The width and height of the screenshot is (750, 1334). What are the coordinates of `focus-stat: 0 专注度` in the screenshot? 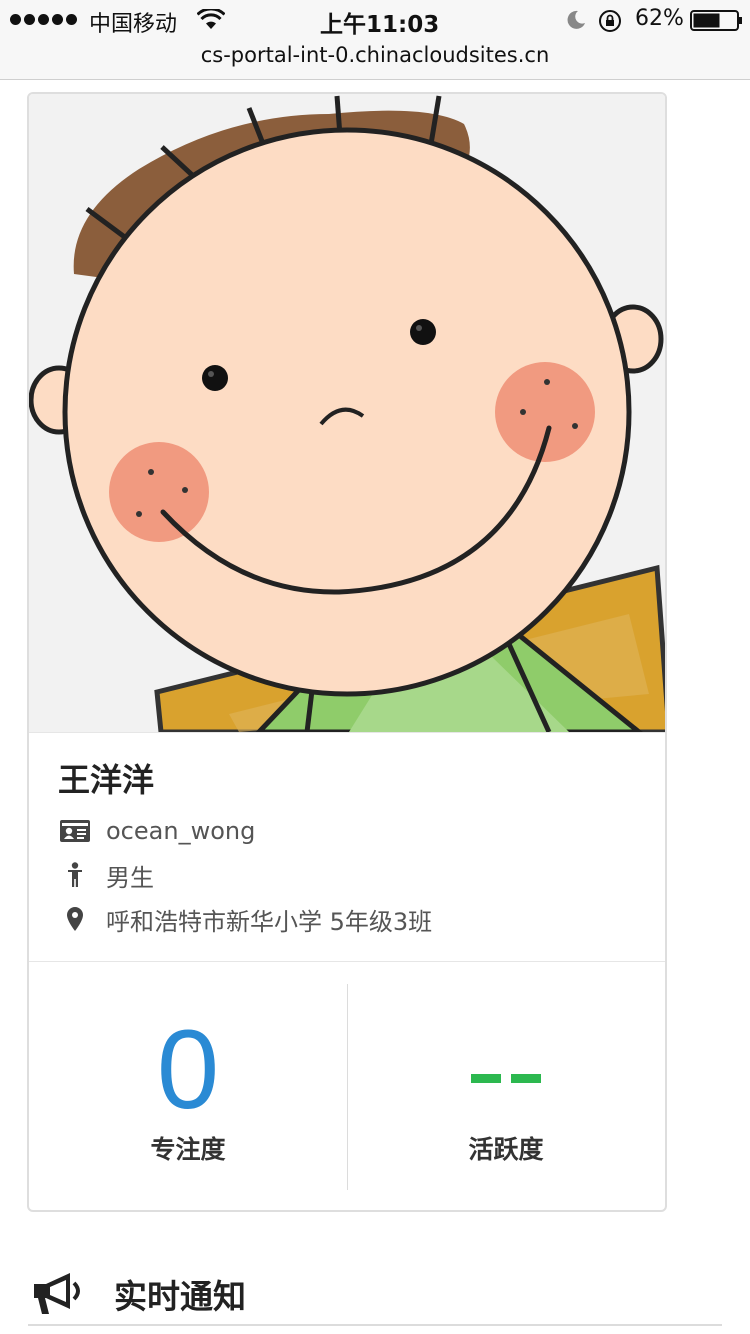 It's located at (188, 1086).